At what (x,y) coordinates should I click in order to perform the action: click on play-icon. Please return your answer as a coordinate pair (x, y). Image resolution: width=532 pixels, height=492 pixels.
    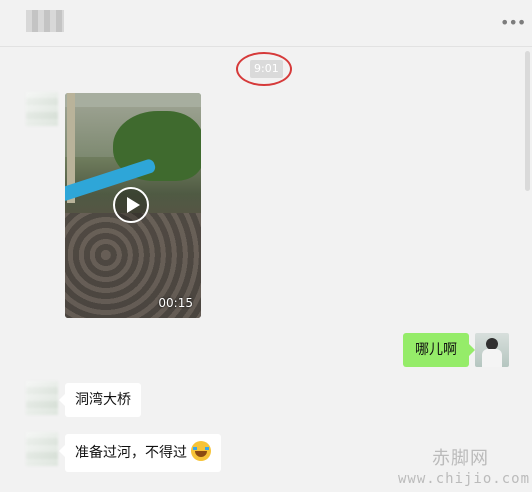
    Looking at the image, I should click on (131, 205).